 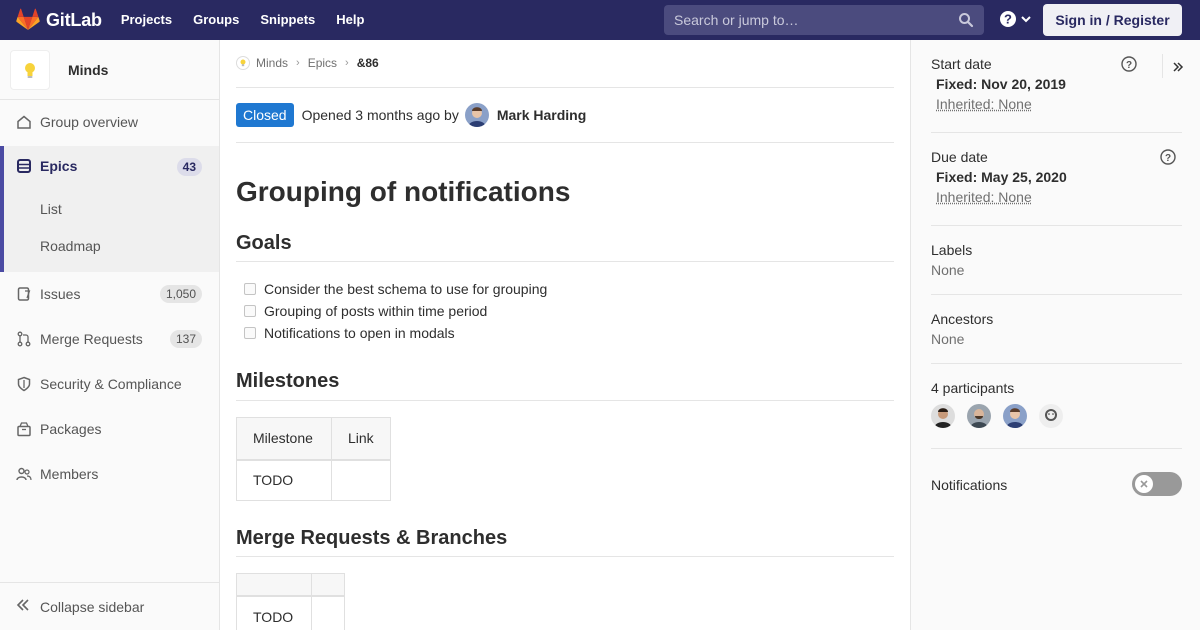 I want to click on issues-icon, so click(x=24, y=294).